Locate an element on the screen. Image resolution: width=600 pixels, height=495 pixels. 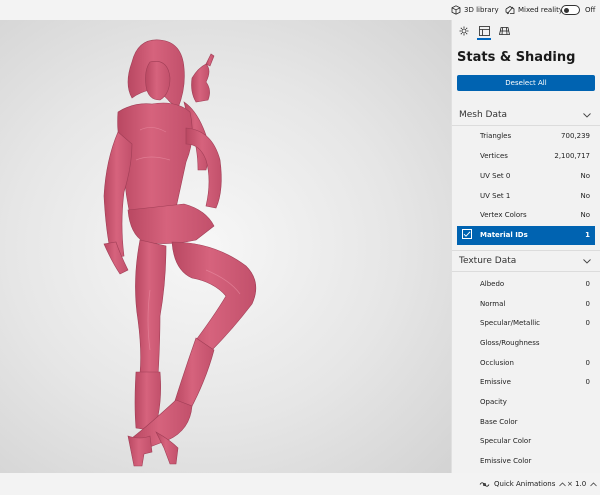
row-label: Vertex Colors is located at coordinates (503, 215).